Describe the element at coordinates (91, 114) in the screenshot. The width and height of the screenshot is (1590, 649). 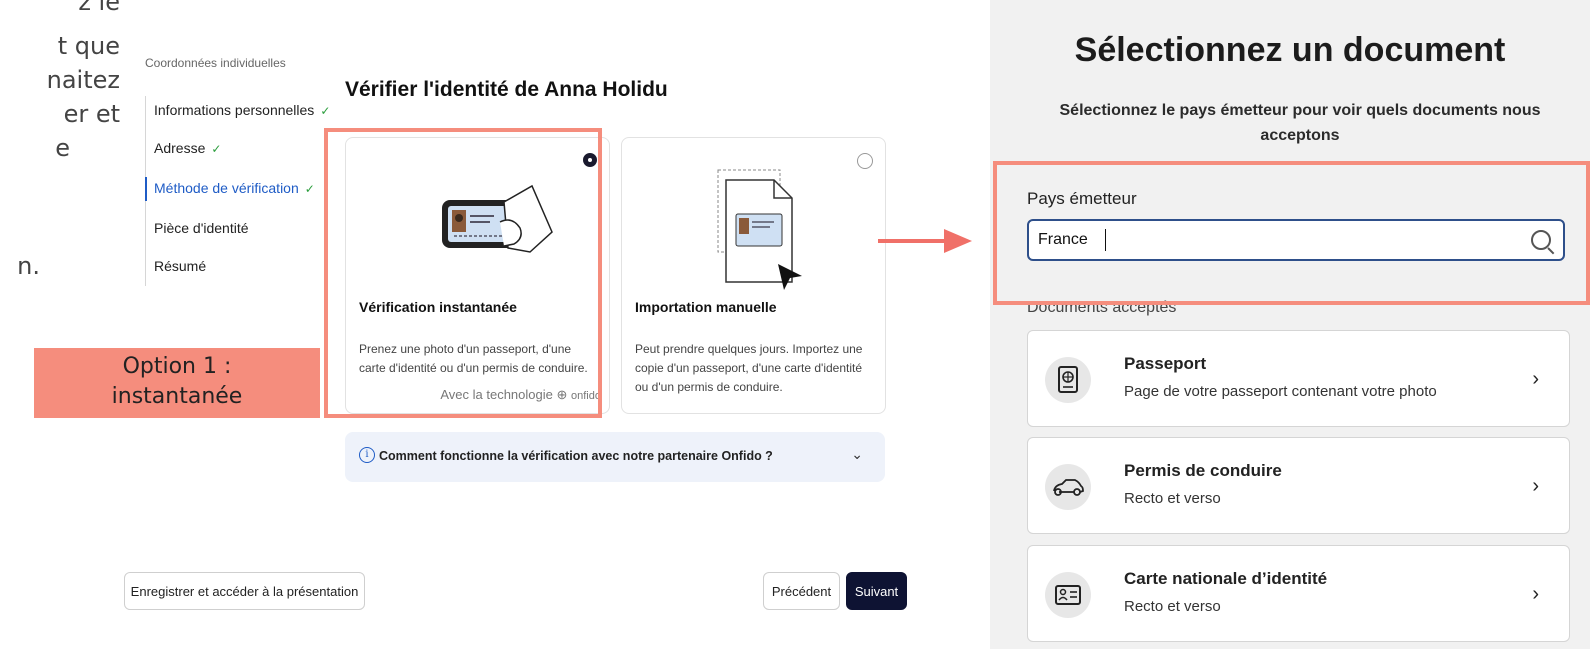
I see `cutoff-line: er et` at that location.